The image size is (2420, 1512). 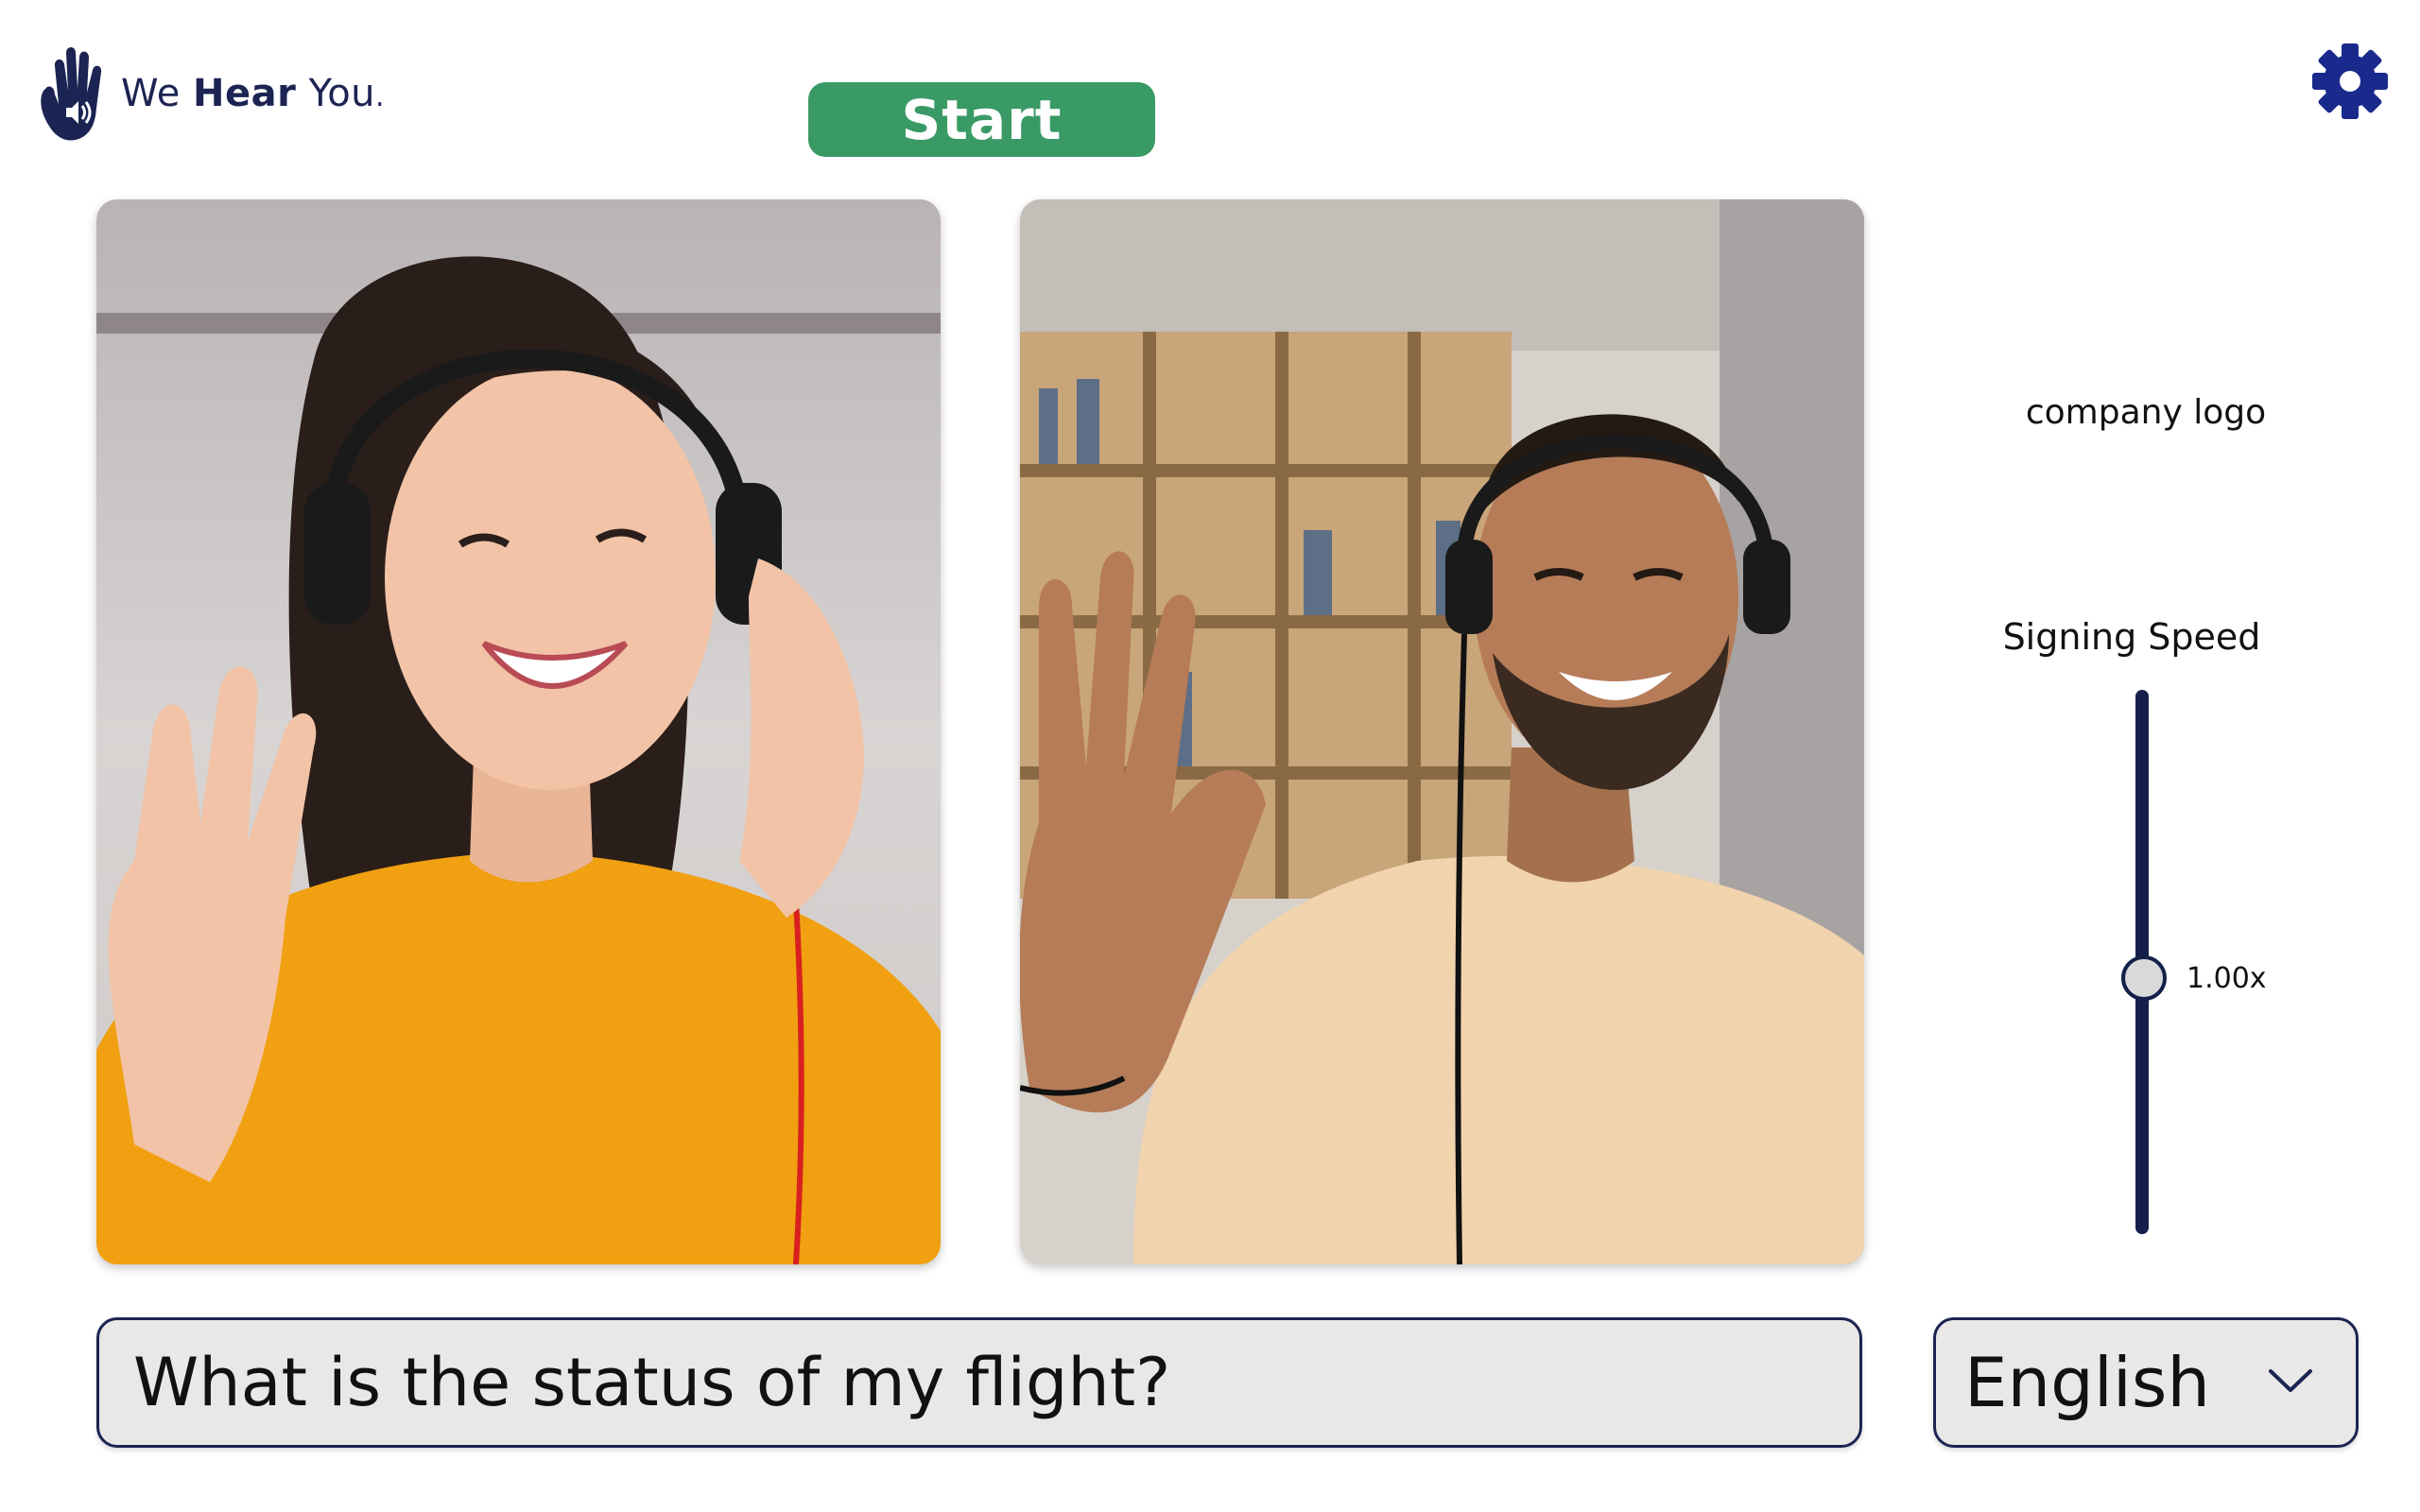 I want to click on company-logo-placeholder: company logo, so click(x=2146, y=412).